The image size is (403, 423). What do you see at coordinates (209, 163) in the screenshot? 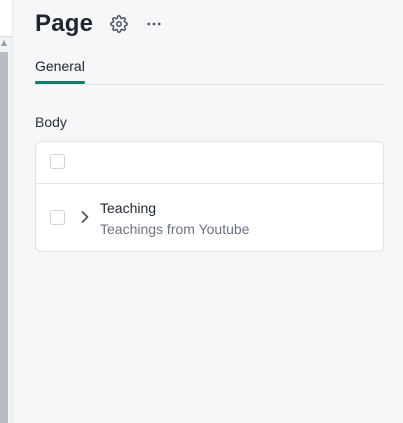
I see `list-header-row` at bounding box center [209, 163].